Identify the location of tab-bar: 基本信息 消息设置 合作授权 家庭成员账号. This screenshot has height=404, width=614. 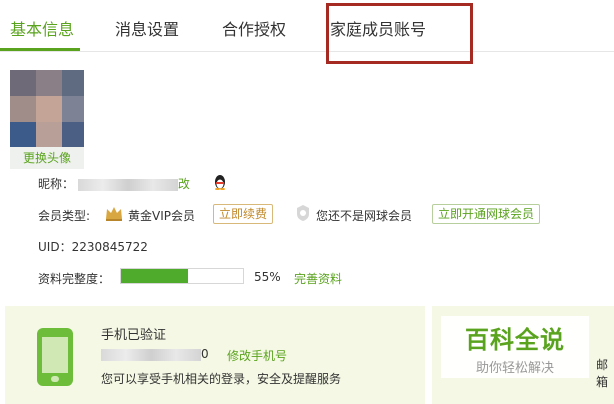
(307, 26).